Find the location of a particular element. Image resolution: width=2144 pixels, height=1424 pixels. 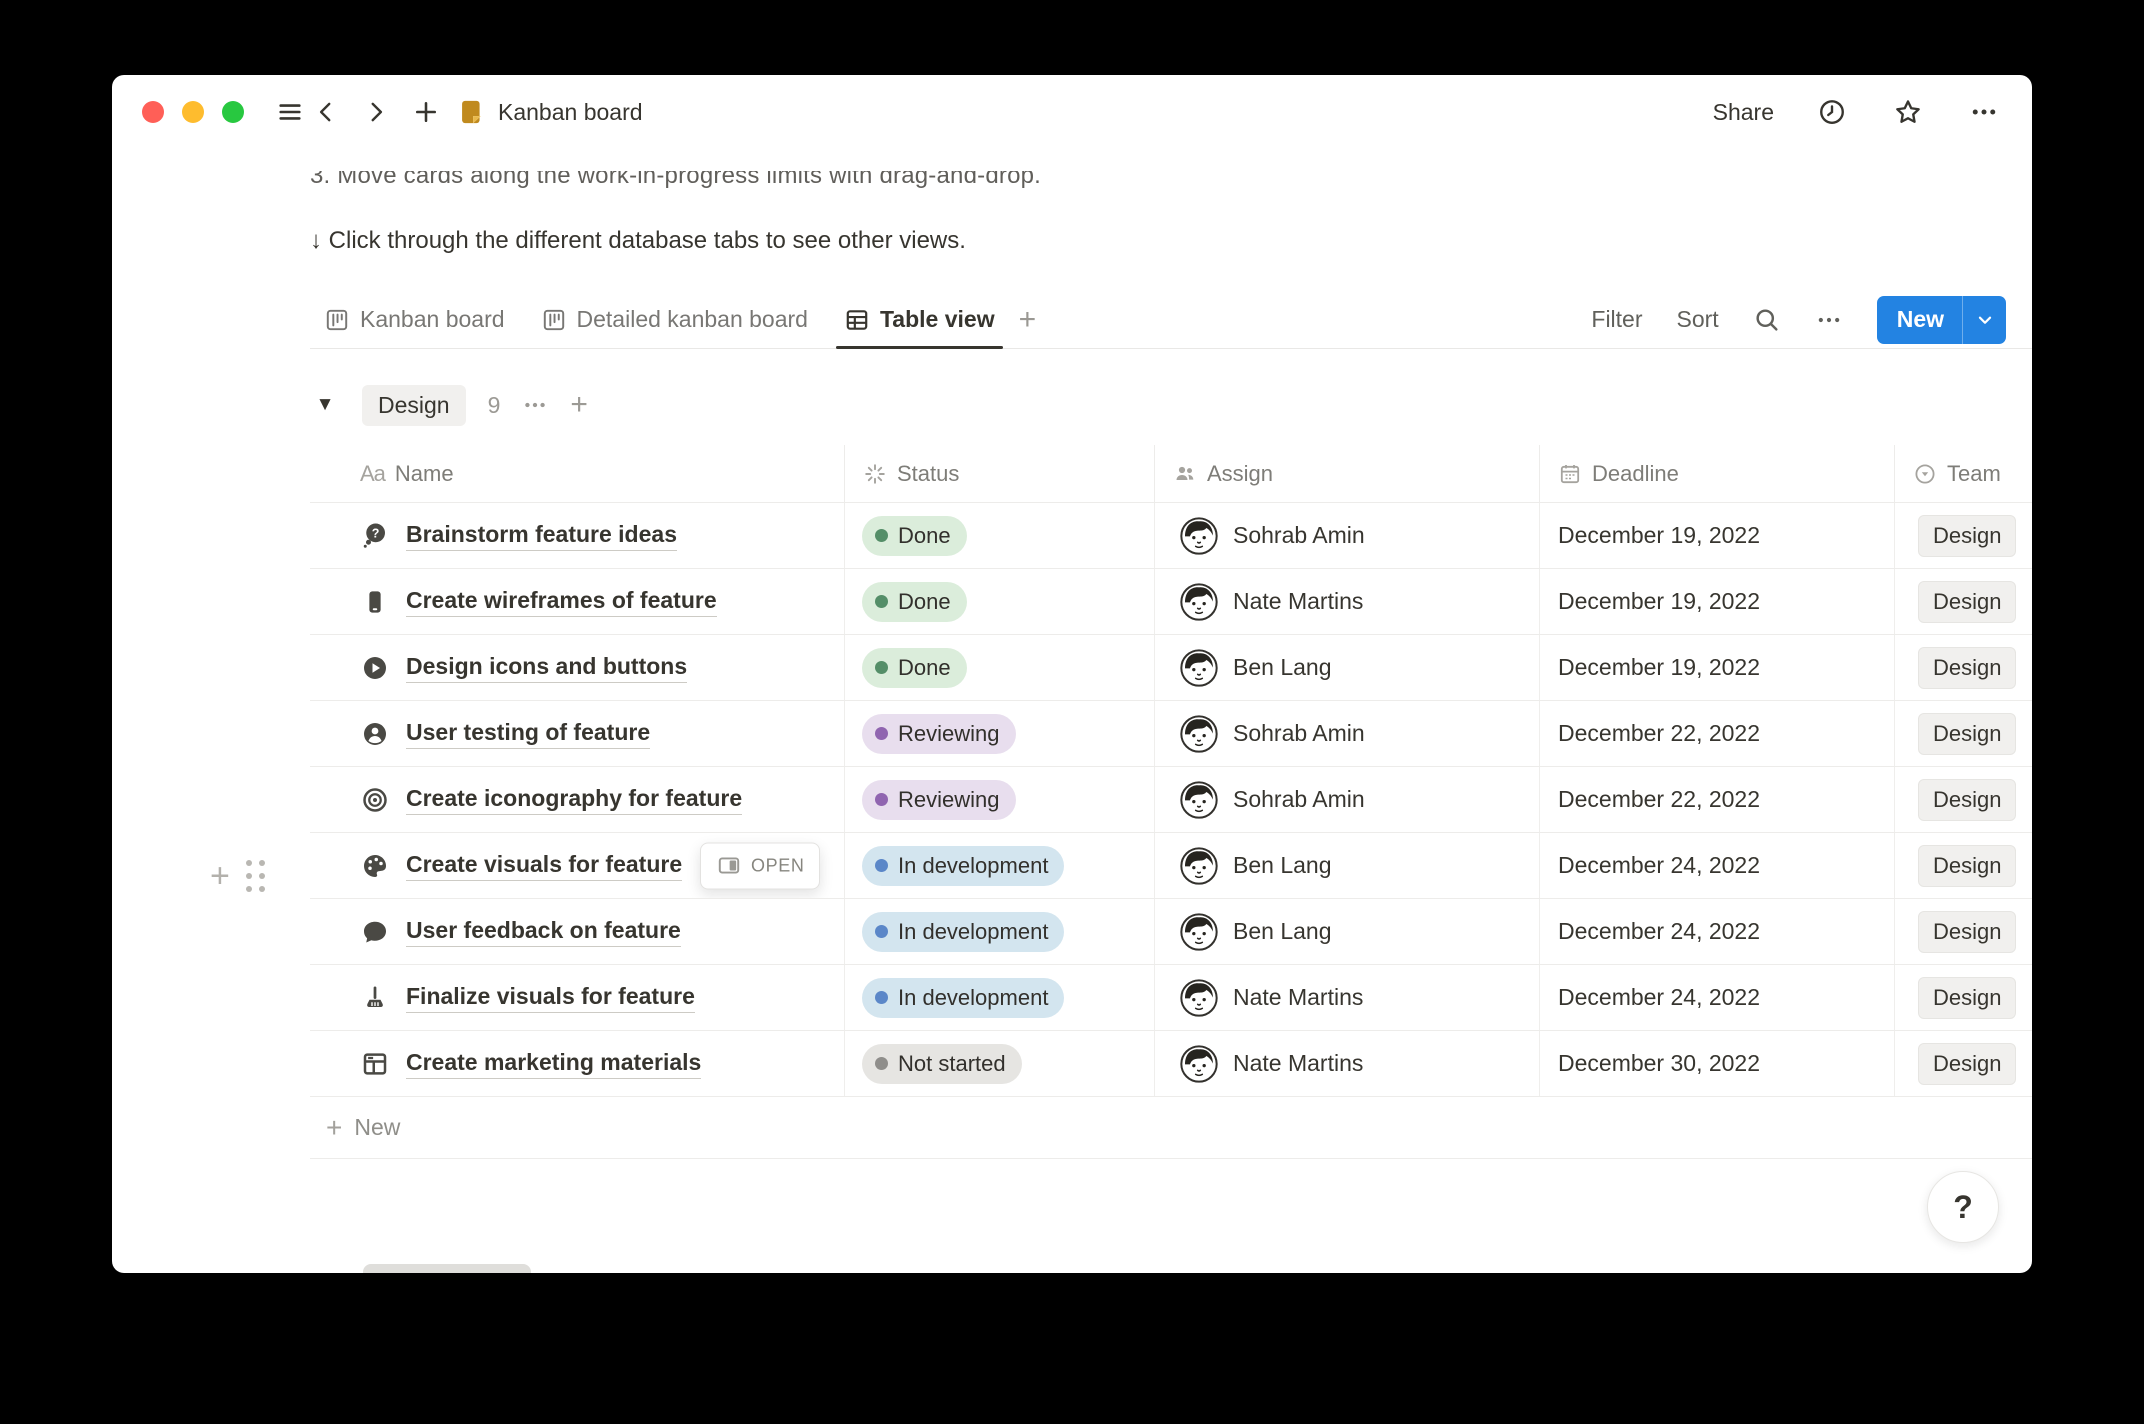

drag-handle is located at coordinates (255, 876).